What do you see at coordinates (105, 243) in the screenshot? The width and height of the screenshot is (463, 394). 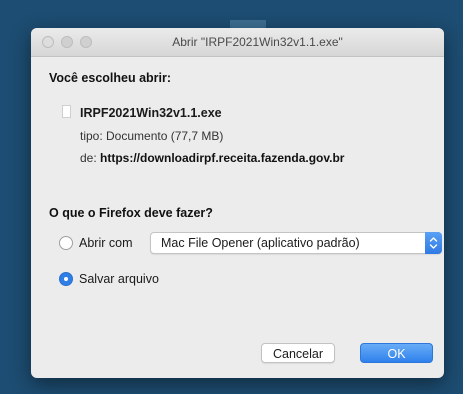 I see `open-with-label: Abrir com` at bounding box center [105, 243].